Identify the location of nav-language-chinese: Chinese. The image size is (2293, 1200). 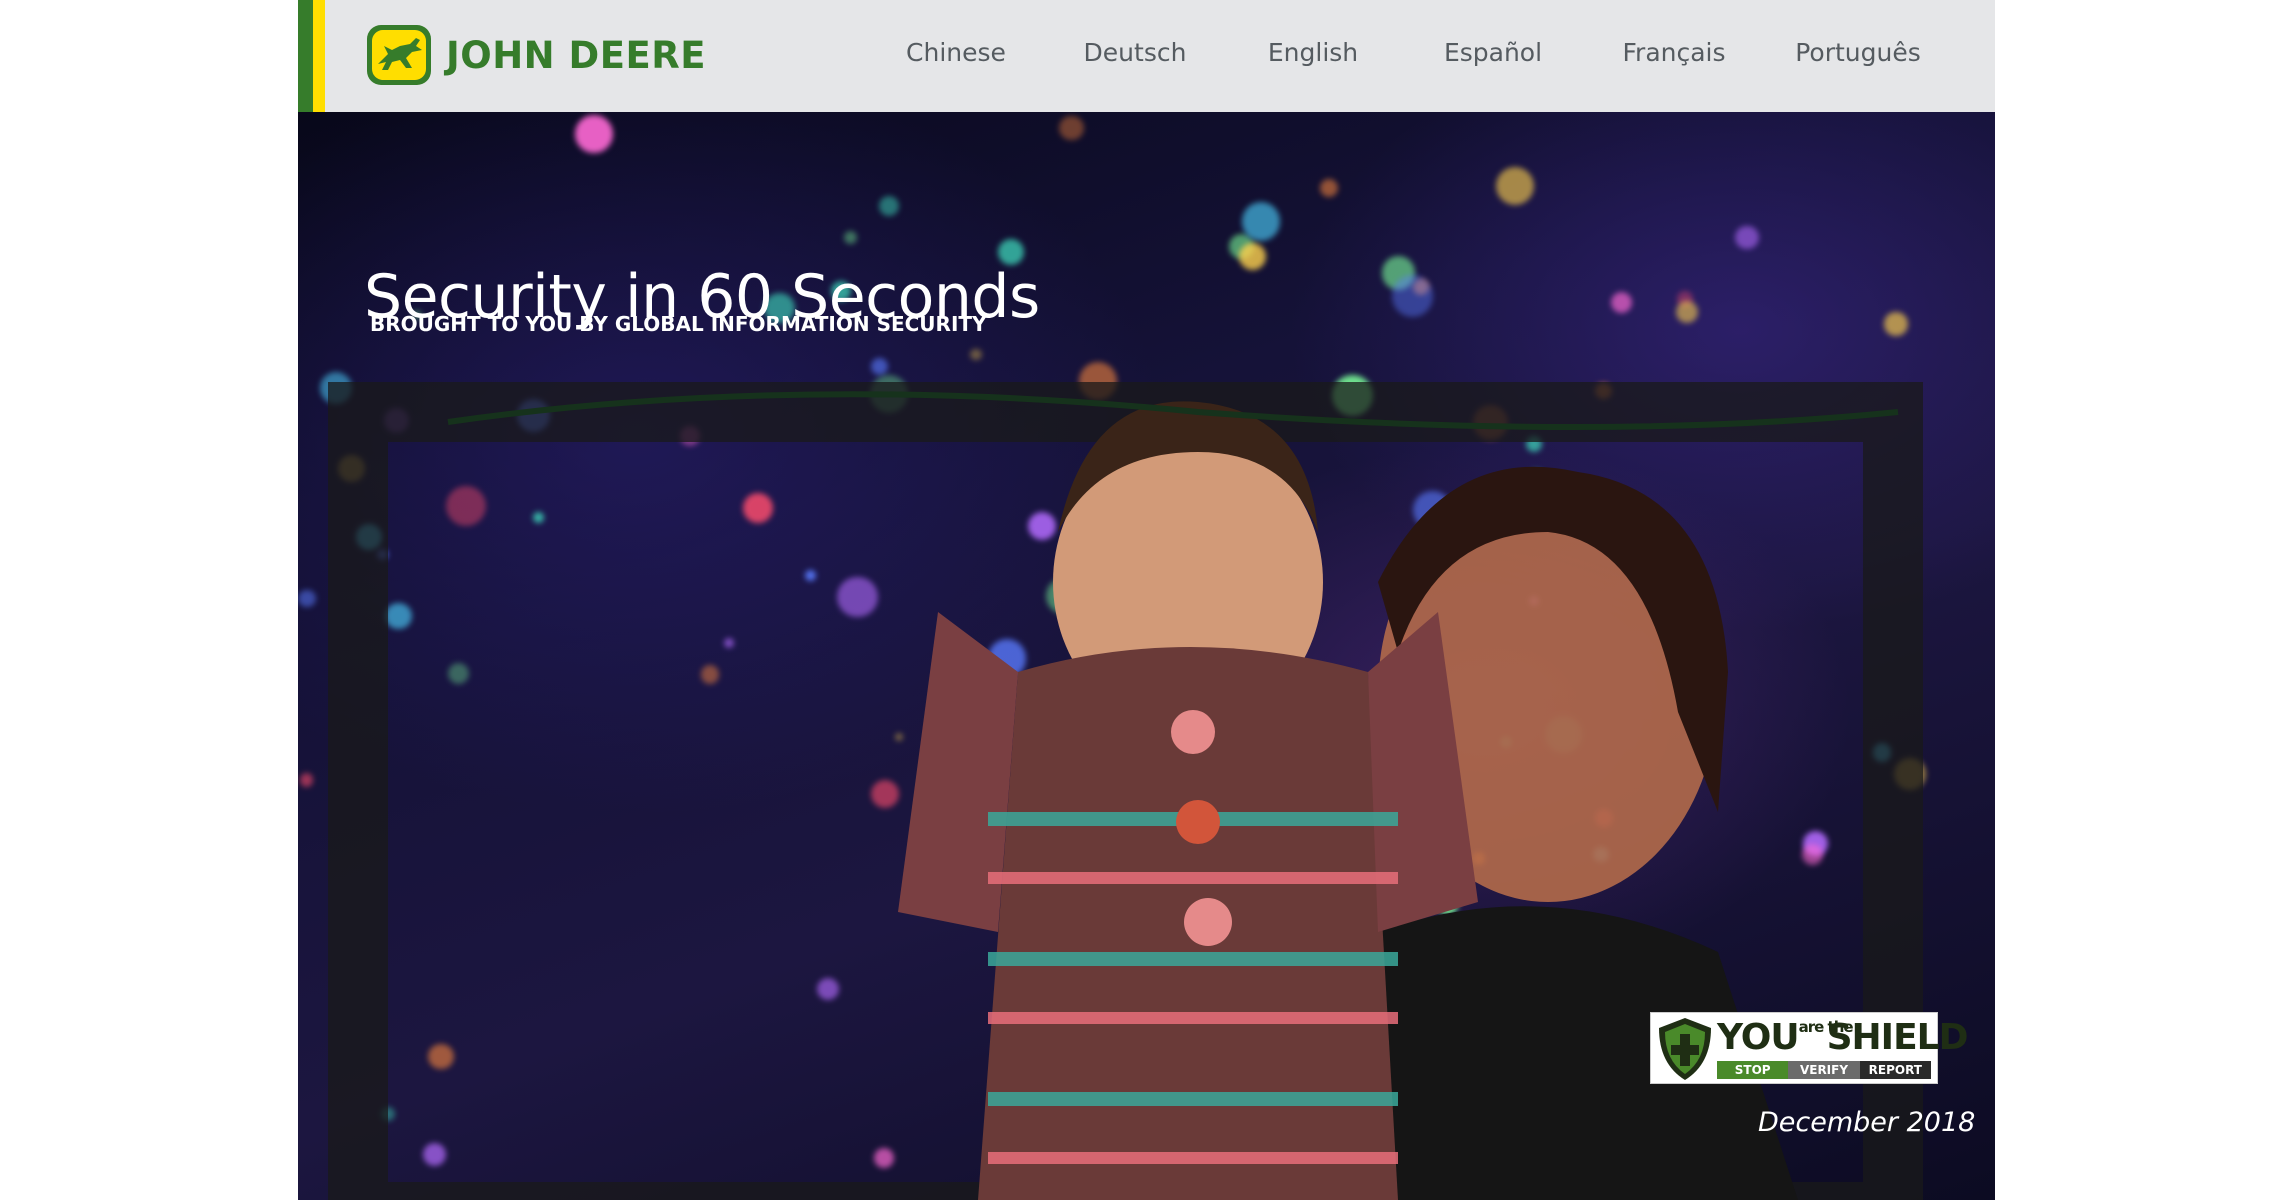
(956, 52).